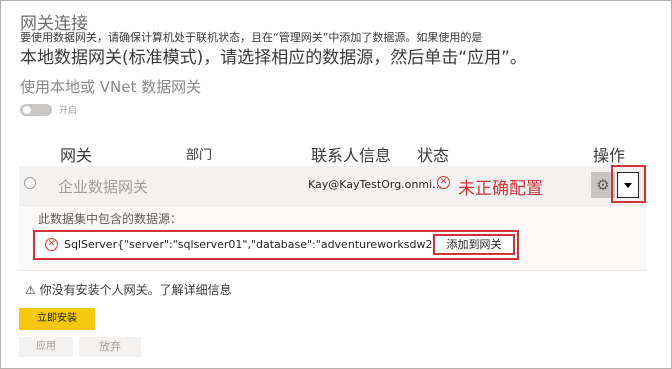  What do you see at coordinates (36, 110) in the screenshot?
I see `gateway-toggle` at bounding box center [36, 110].